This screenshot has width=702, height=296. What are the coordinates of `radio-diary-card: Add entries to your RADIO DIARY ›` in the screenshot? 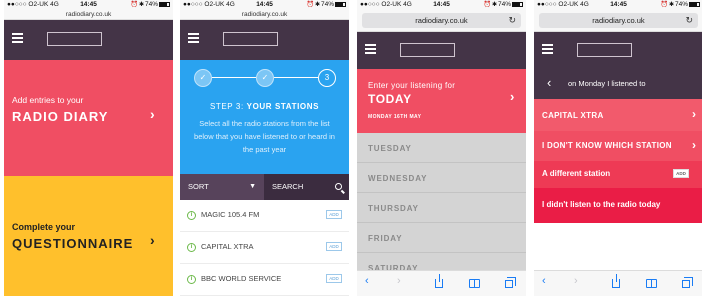 It's located at (88, 118).